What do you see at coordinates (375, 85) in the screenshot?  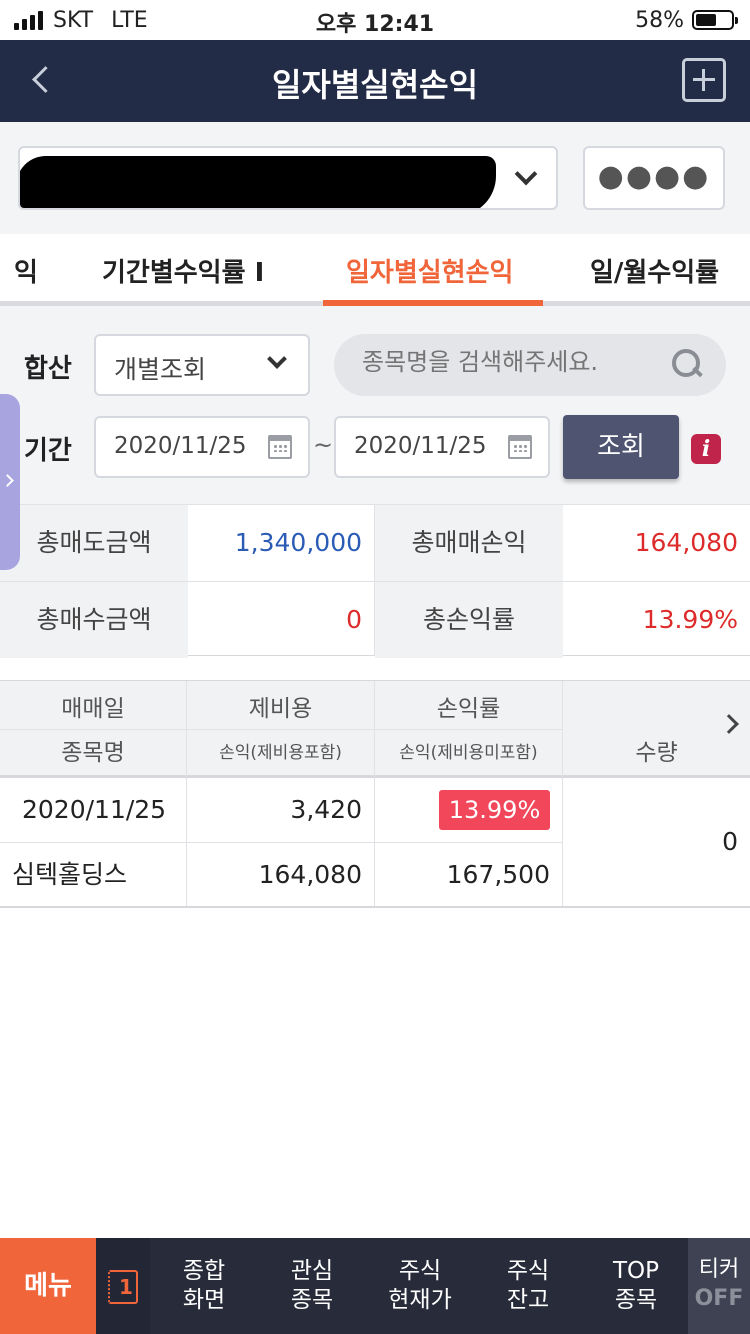 I see `page-title: 일자별실현손익` at bounding box center [375, 85].